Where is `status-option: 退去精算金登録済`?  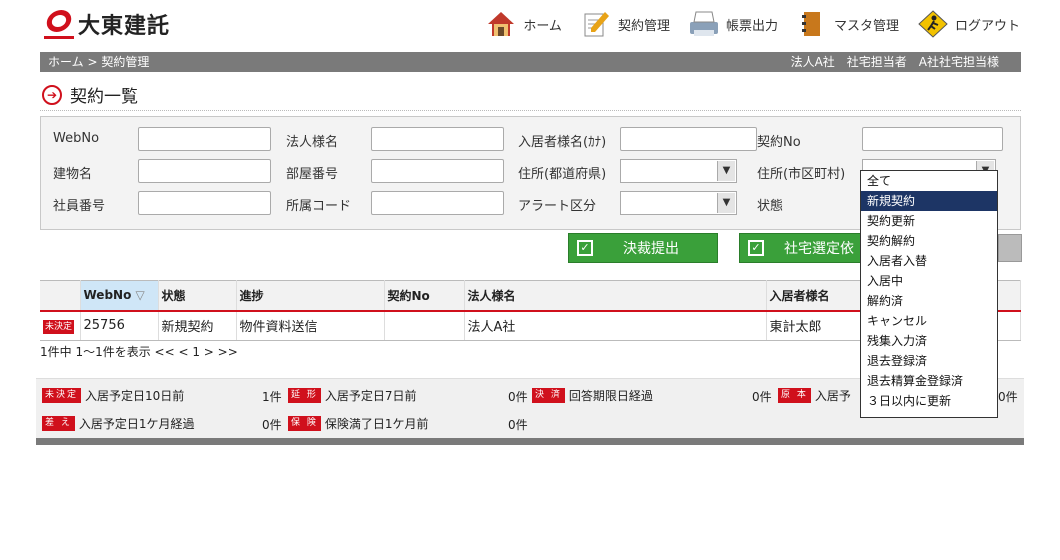 status-option: 退去精算金登録済 is located at coordinates (929, 381).